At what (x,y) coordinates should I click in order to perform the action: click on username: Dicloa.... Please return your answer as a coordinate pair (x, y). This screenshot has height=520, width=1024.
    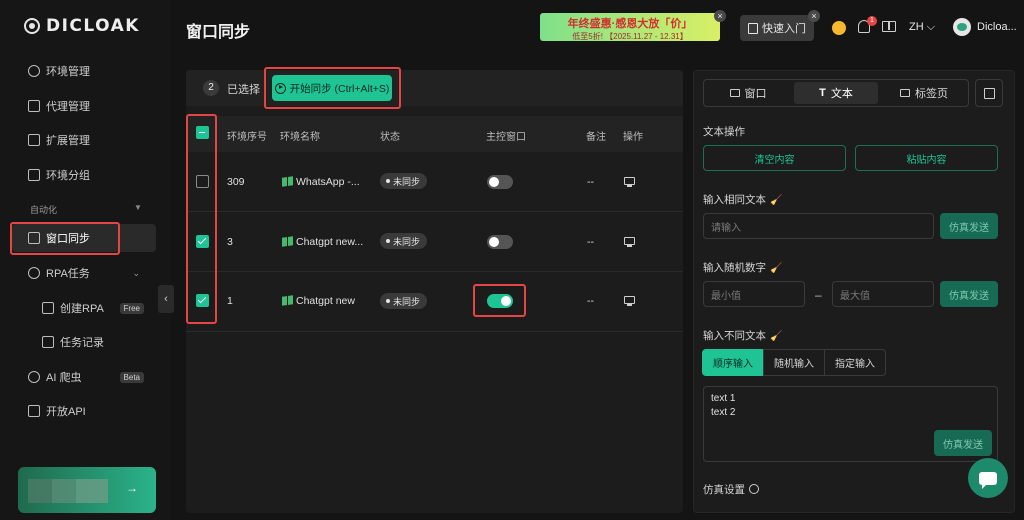
    Looking at the image, I should click on (997, 27).